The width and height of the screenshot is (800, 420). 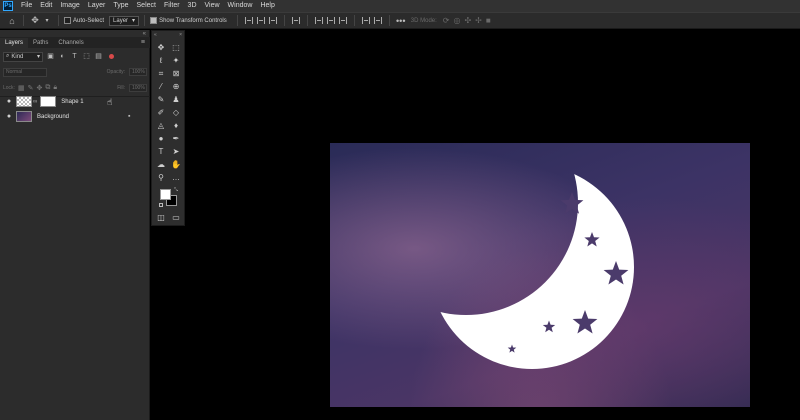 I want to click on pen-tool-icon: ✒, so click(x=176, y=138).